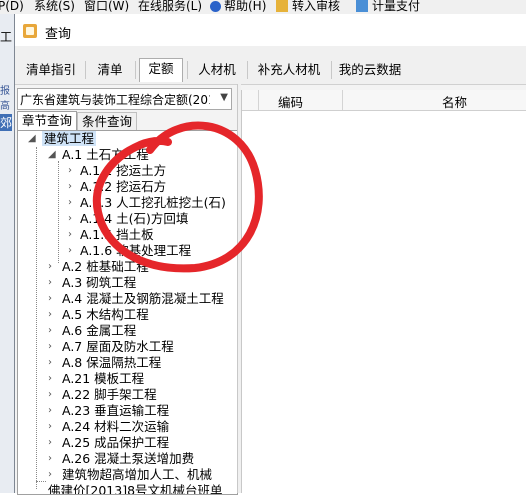 Image resolution: width=526 pixels, height=495 pixels. Describe the element at coordinates (105, 267) in the screenshot. I see `tree-chapter: A.2 桩基础工程` at that location.